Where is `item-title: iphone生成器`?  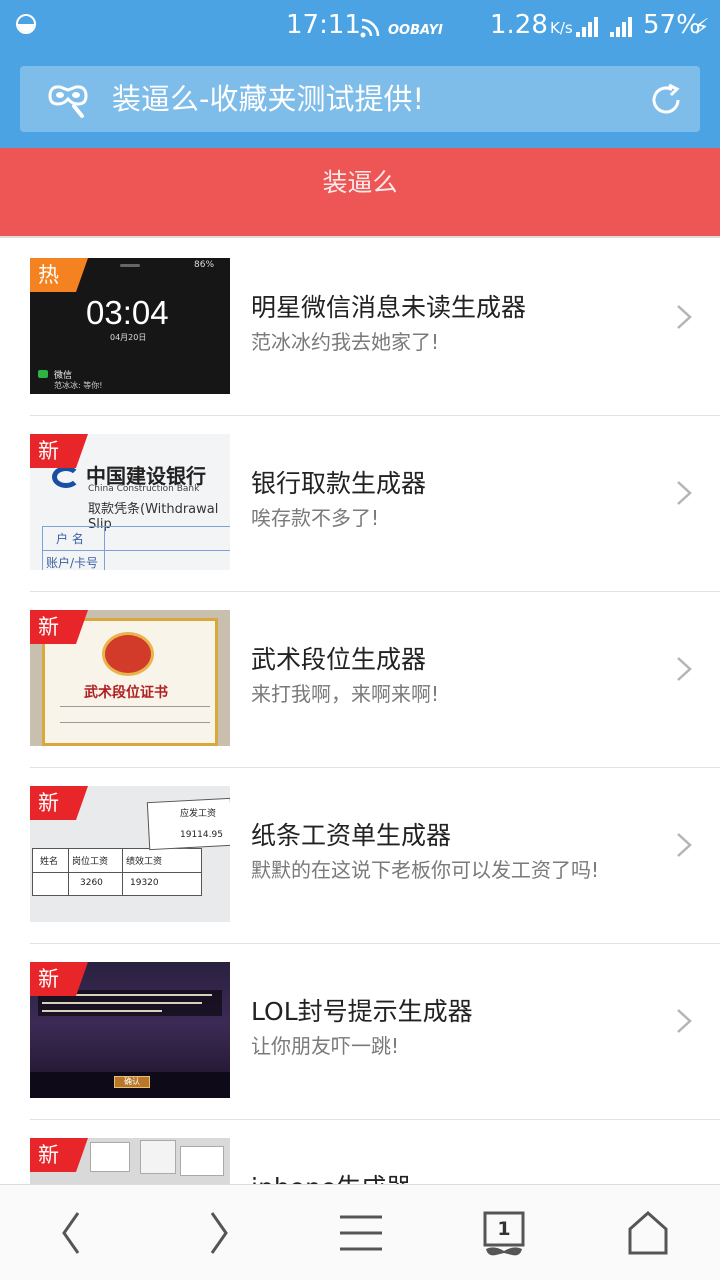 item-title: iphone生成器 is located at coordinates (331, 1178).